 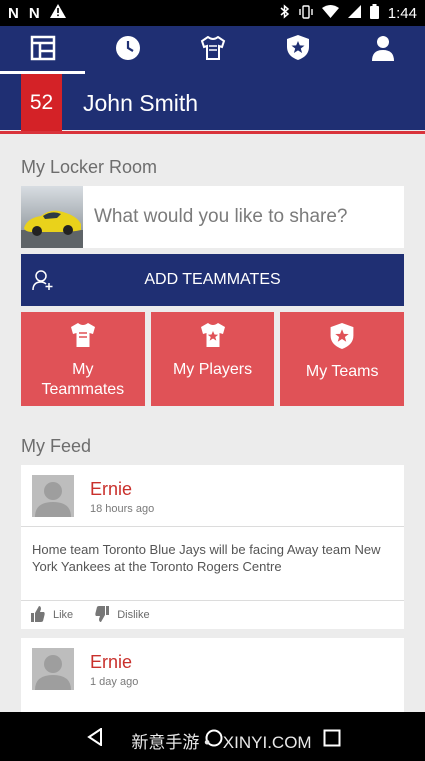 I want to click on my-teams-label: My Teams, so click(x=342, y=371).